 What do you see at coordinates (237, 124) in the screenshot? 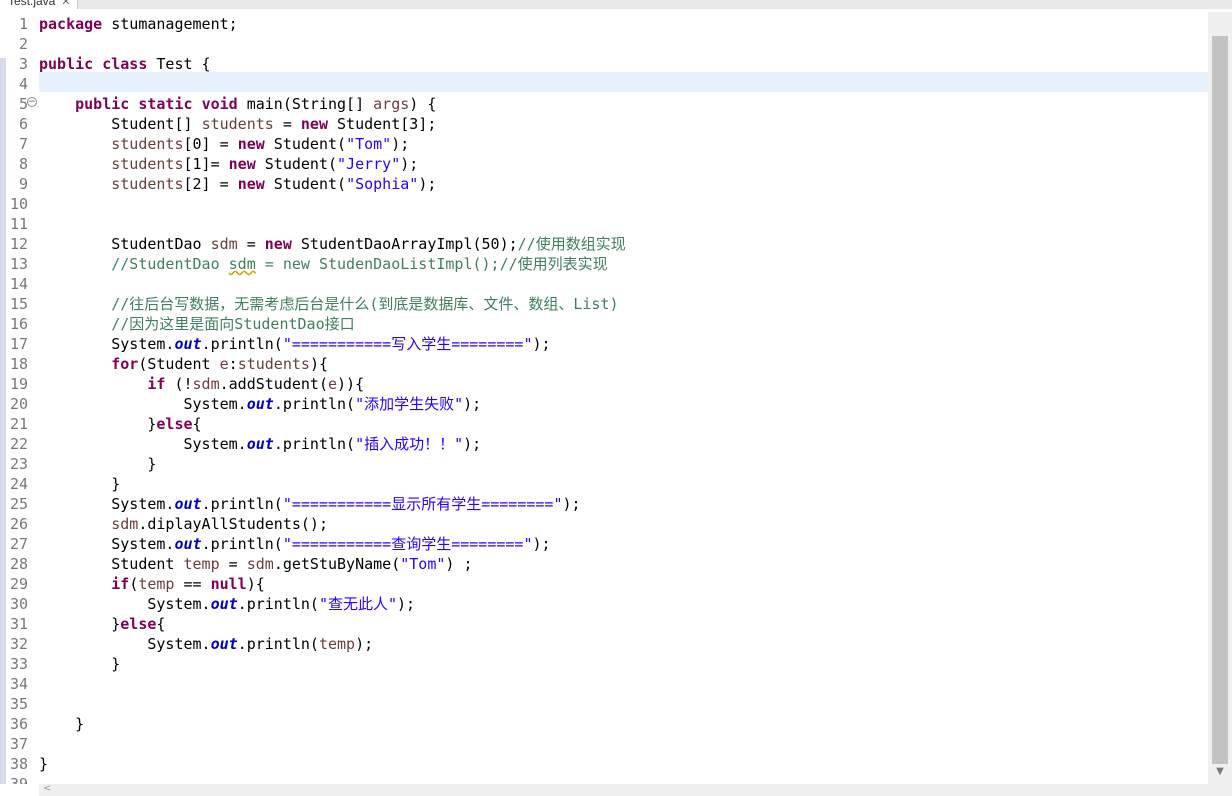
I see `code-line: Student[] students = new Student[3];` at bounding box center [237, 124].